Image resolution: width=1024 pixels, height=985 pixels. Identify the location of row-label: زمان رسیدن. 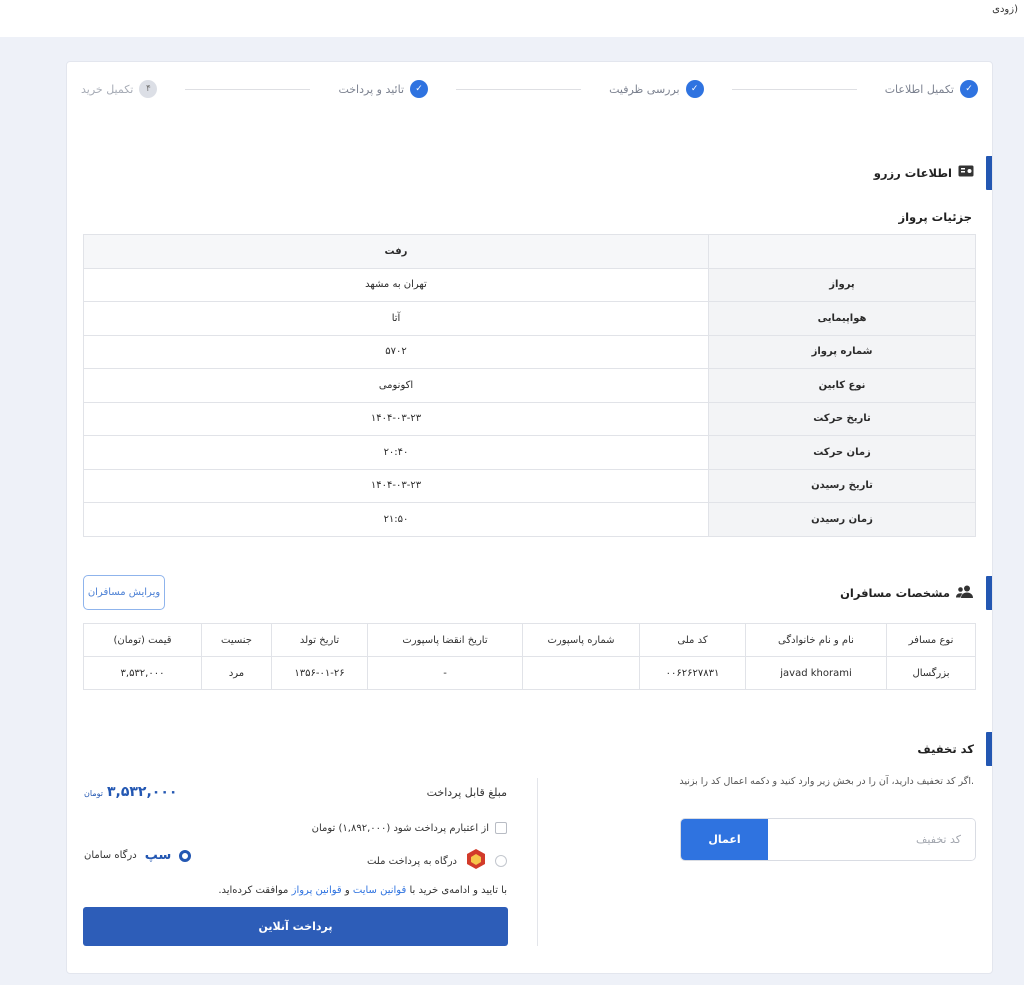
(842, 519).